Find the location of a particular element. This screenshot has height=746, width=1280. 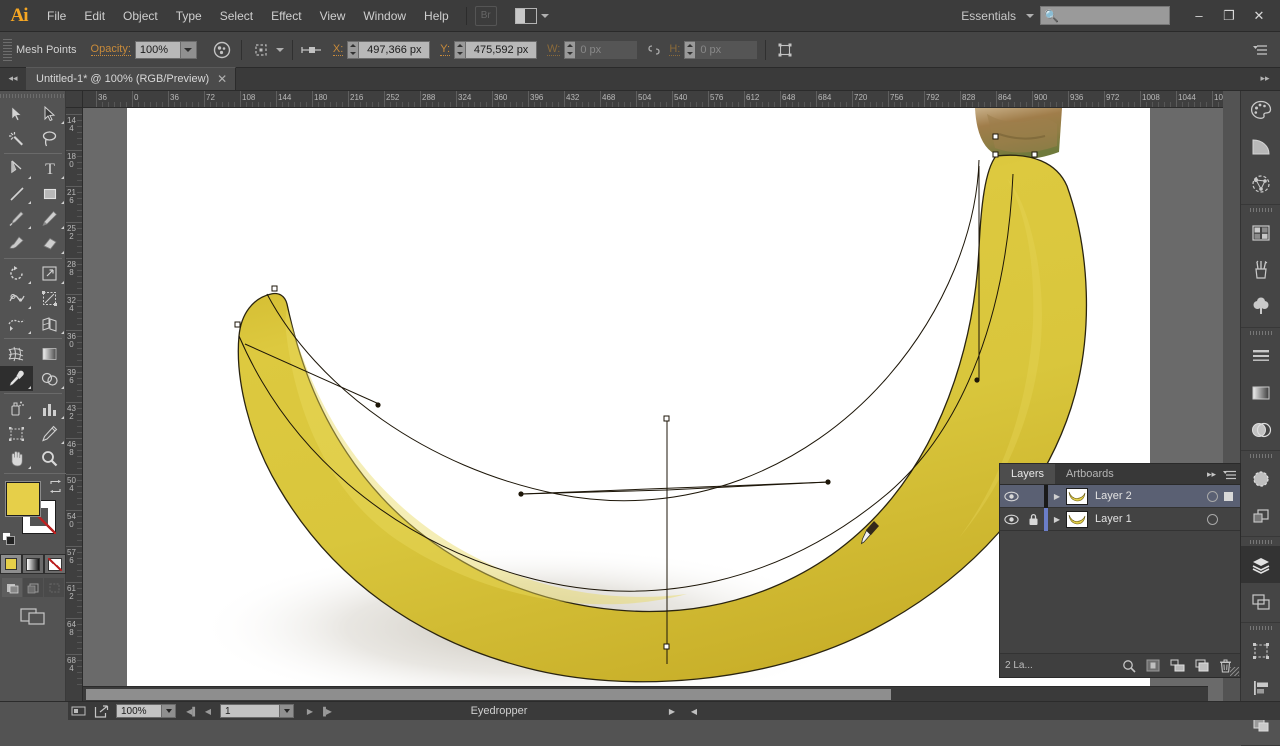

horizontal-scrollbar is located at coordinates (645, 693).